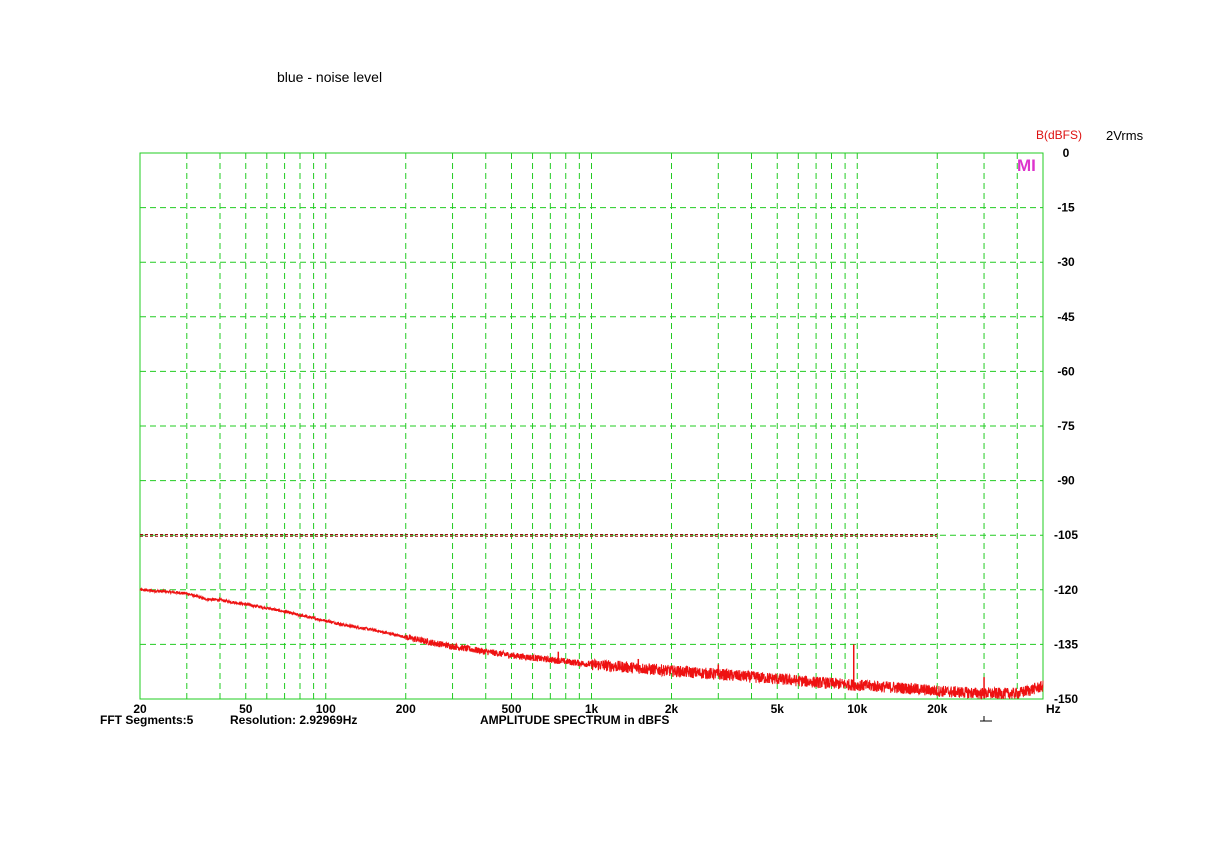  I want to click on y-tick-label: -45, so click(1066, 317).